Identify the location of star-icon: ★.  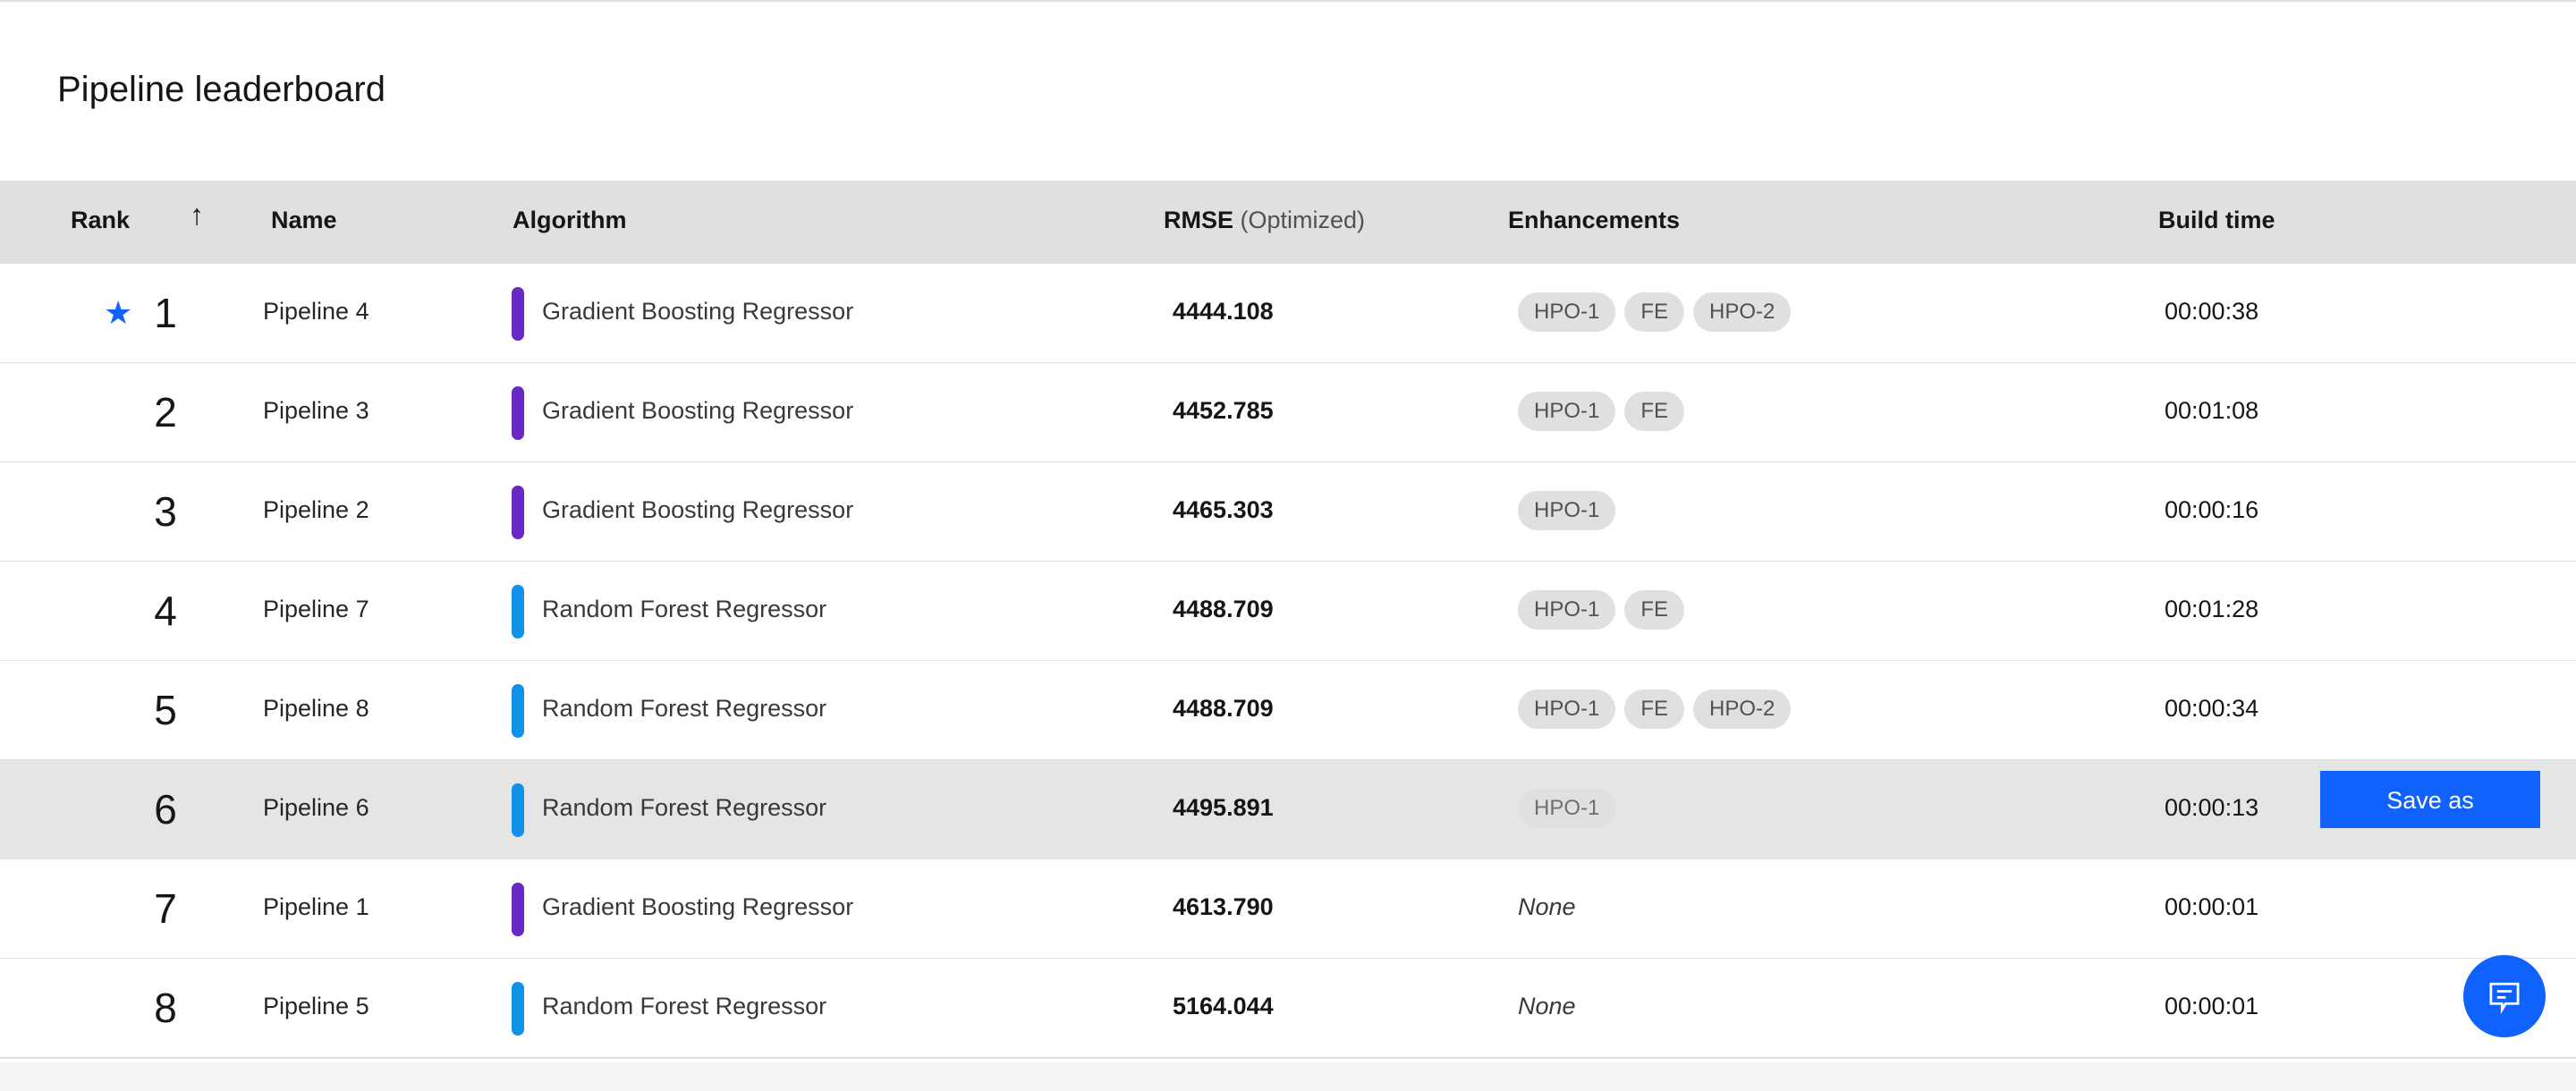
(118, 312).